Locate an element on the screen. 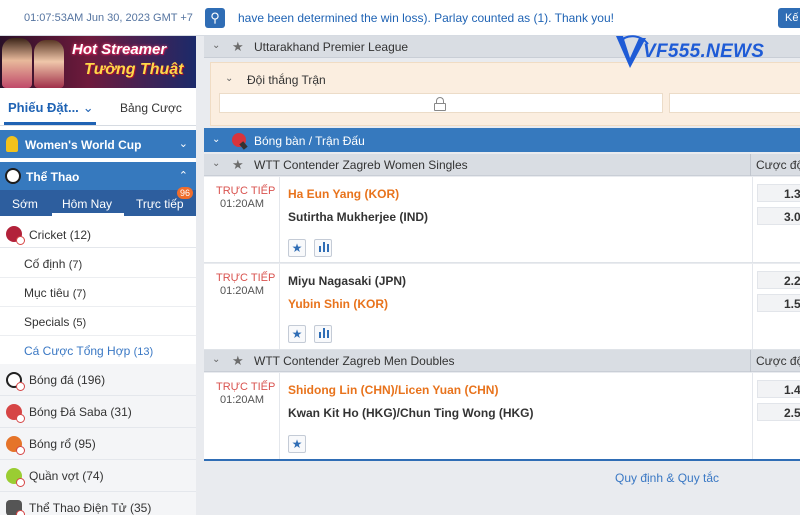  banner-subtitle: Tường Thuật is located at coordinates (134, 69).